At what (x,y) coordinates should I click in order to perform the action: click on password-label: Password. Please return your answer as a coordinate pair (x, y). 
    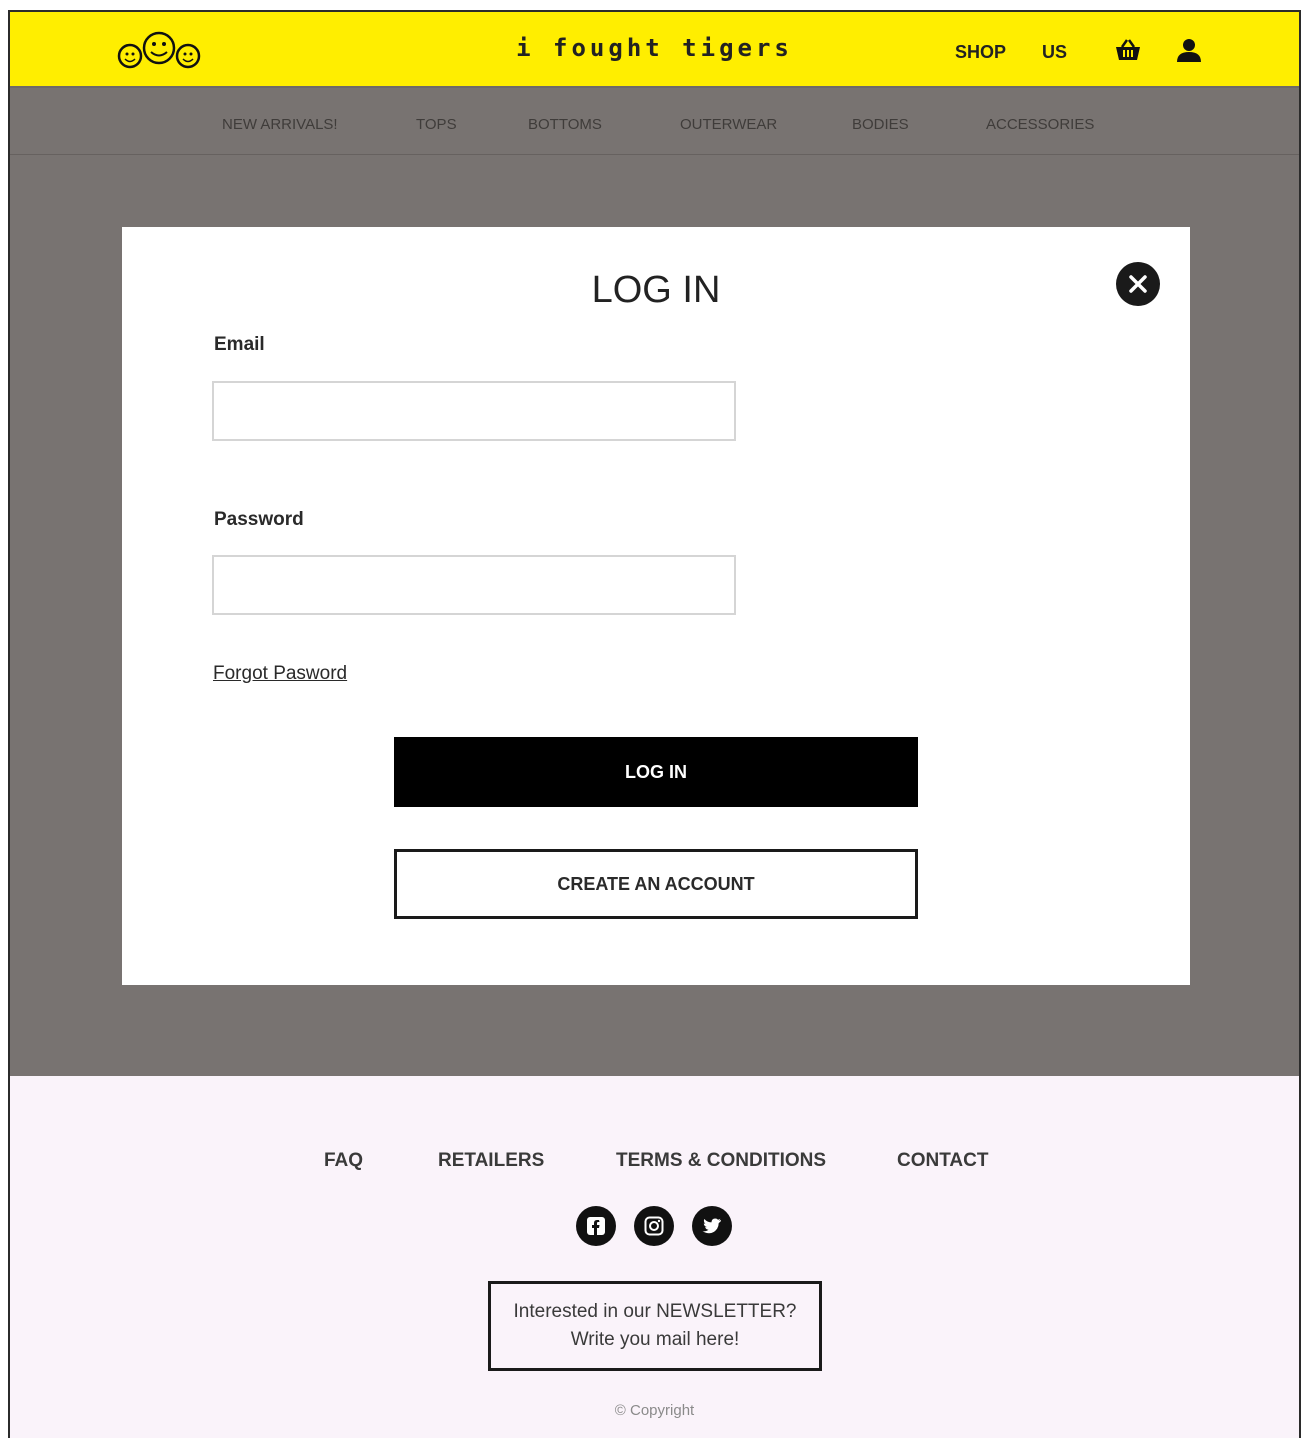
    Looking at the image, I should click on (259, 519).